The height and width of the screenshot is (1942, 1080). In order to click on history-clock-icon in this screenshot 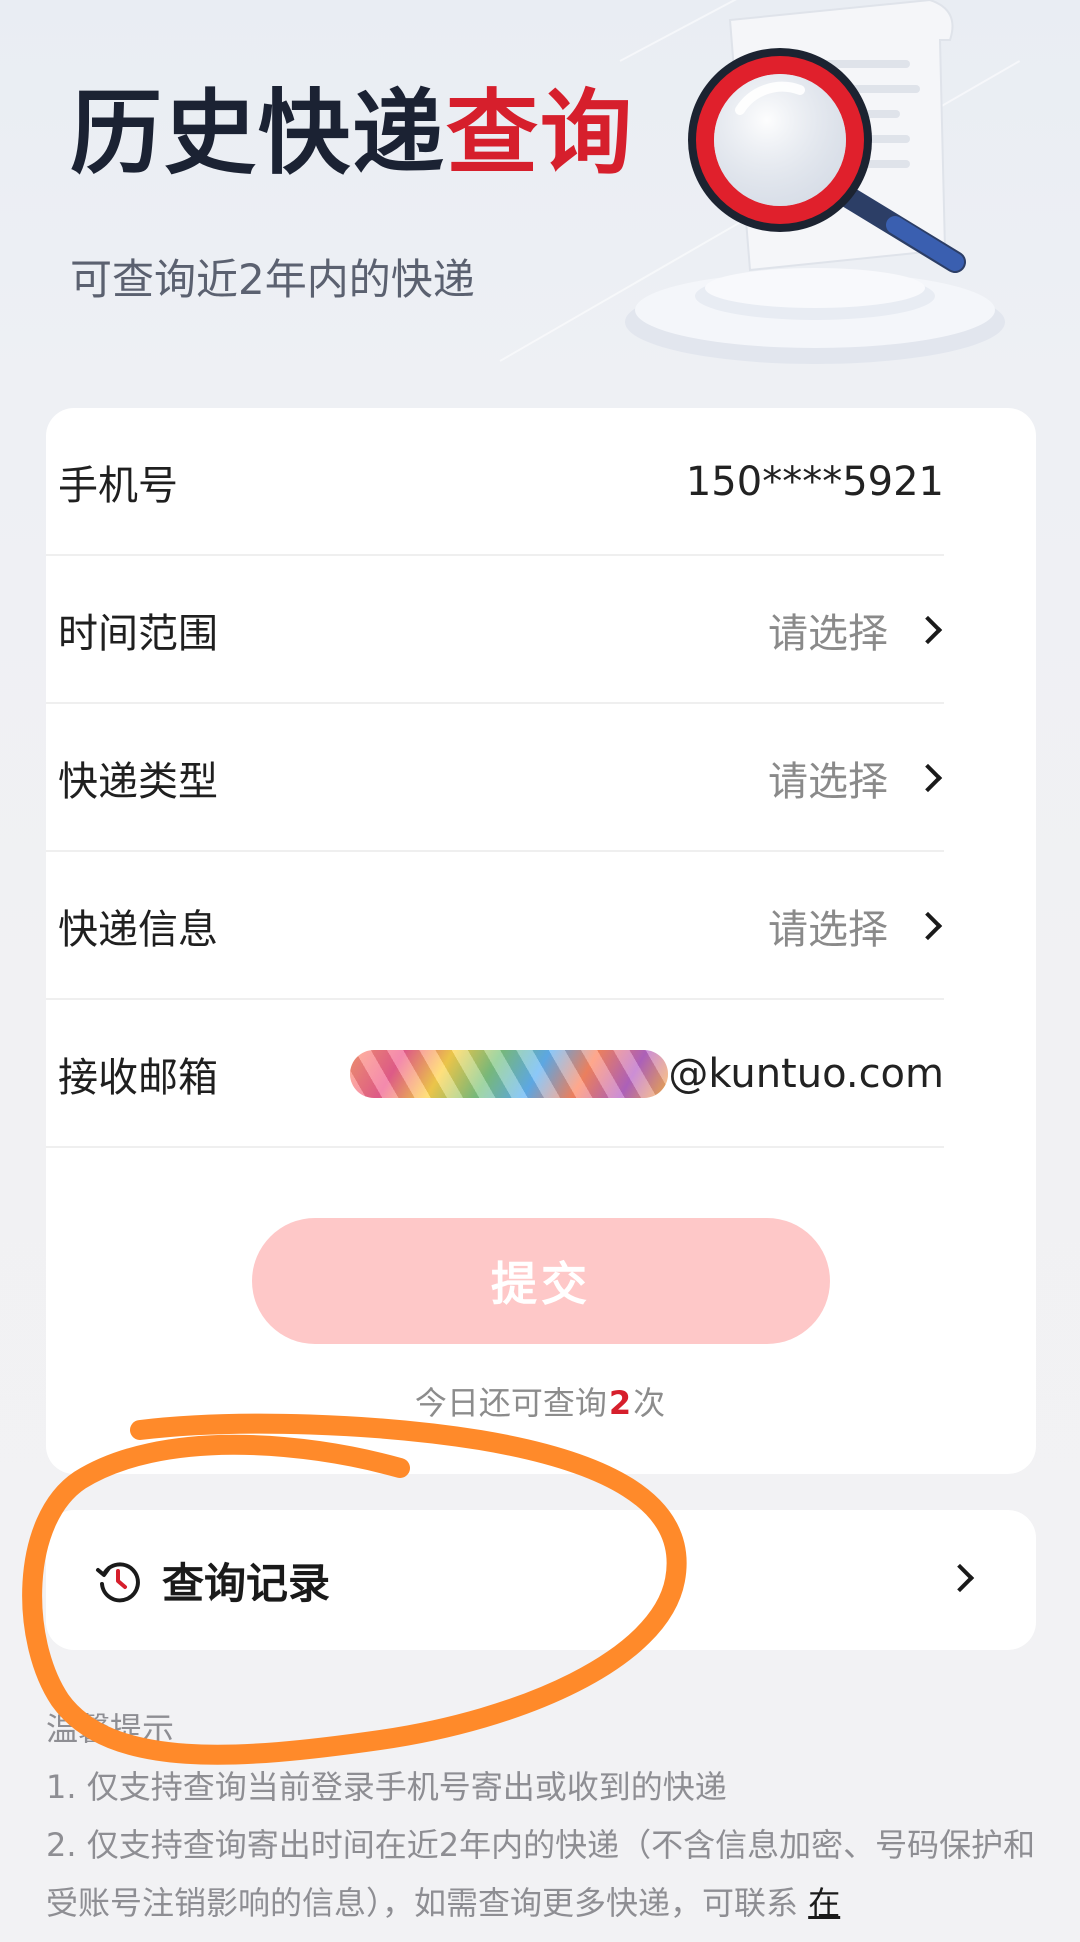, I will do `click(118, 1582)`.